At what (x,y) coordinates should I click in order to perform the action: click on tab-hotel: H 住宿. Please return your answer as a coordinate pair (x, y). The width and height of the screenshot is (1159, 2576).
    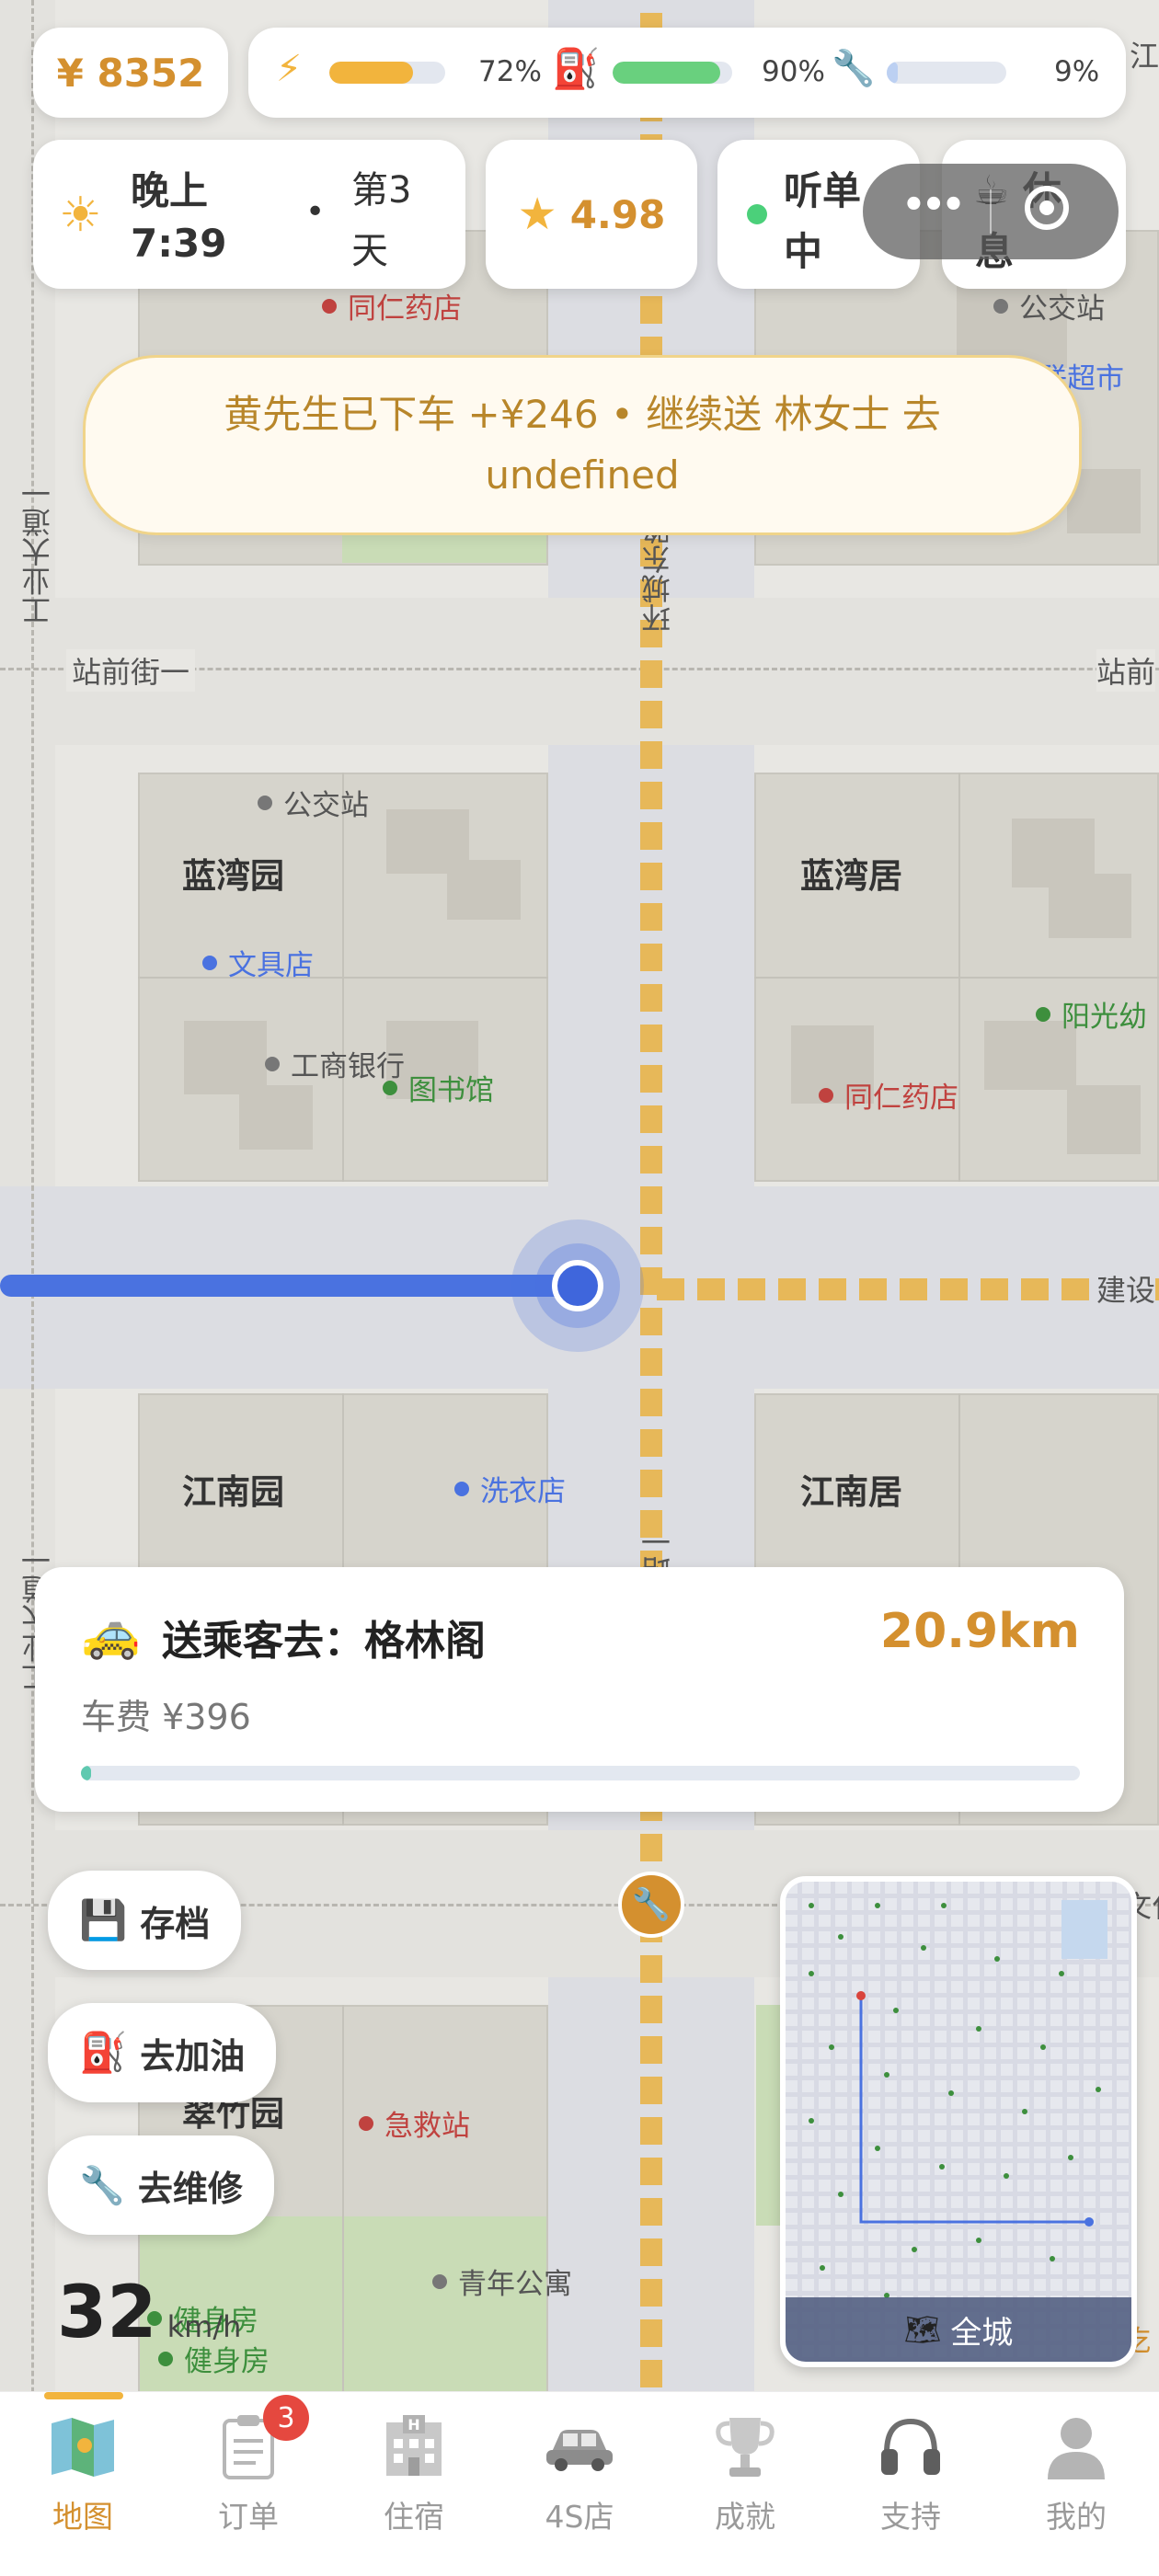
    Looking at the image, I should click on (414, 2473).